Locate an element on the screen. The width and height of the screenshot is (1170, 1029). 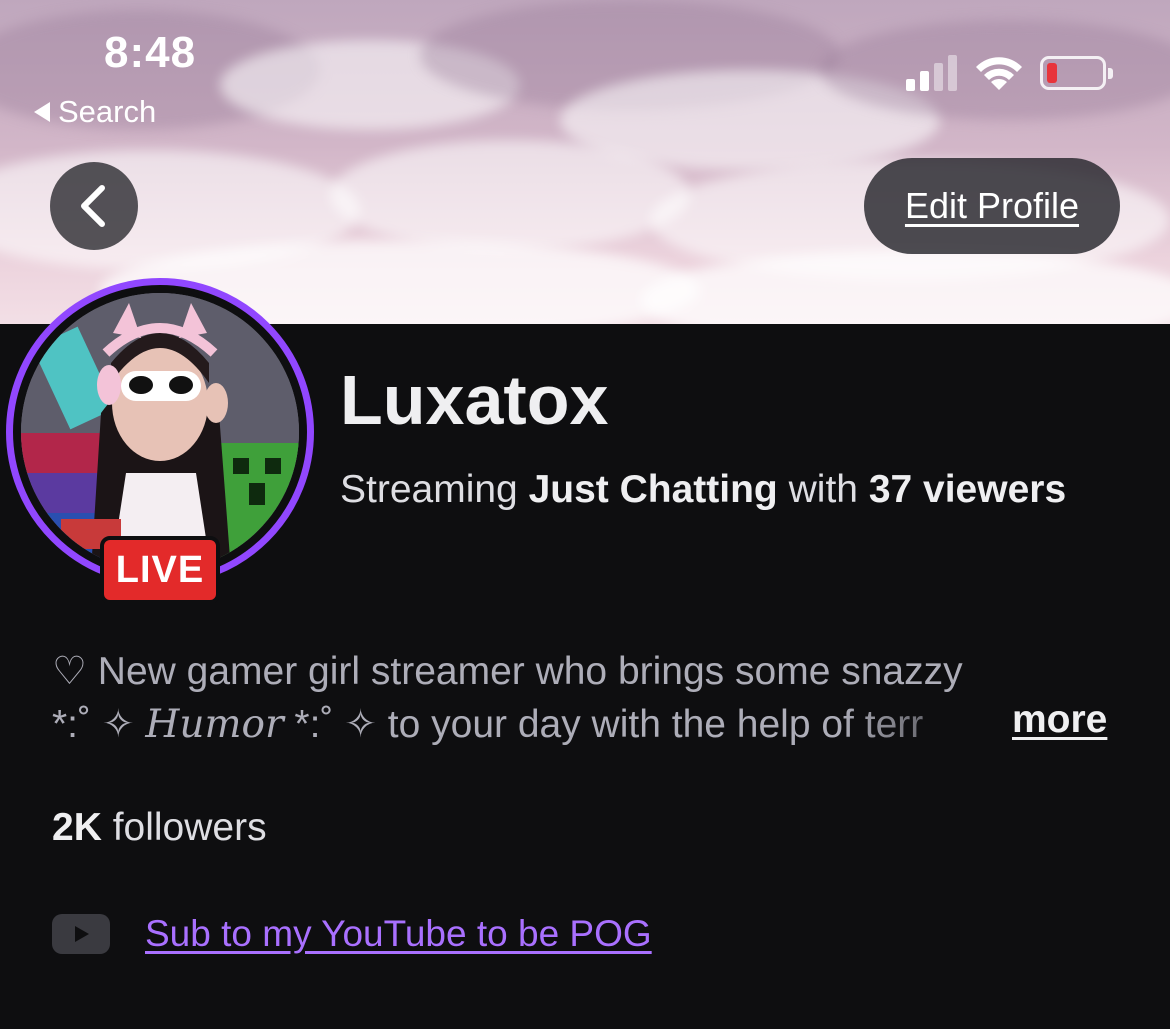
avatar is located at coordinates (160, 432).